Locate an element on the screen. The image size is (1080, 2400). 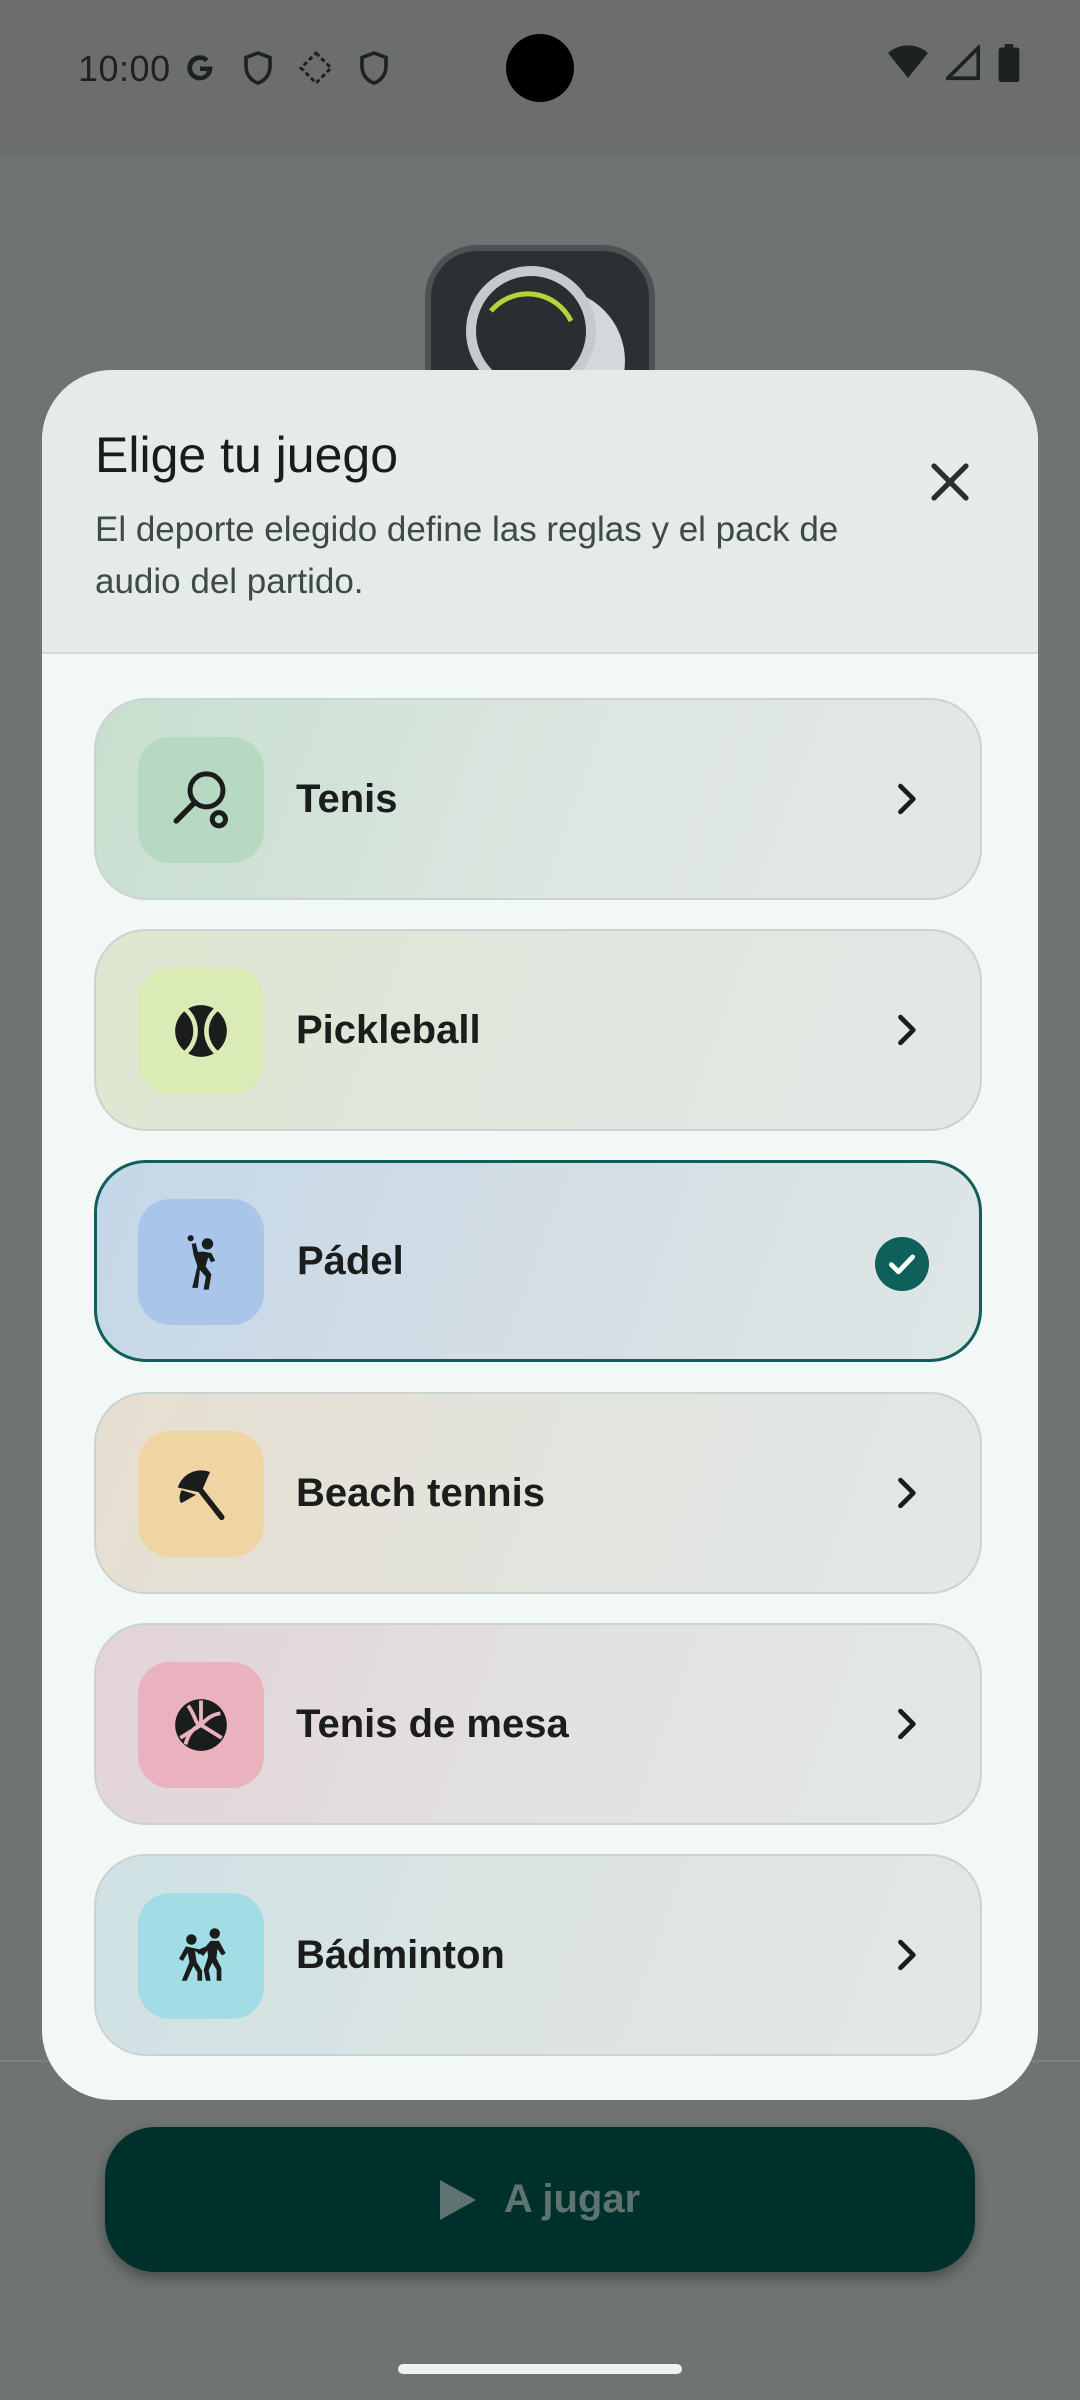
selected-check is located at coordinates (902, 1264).